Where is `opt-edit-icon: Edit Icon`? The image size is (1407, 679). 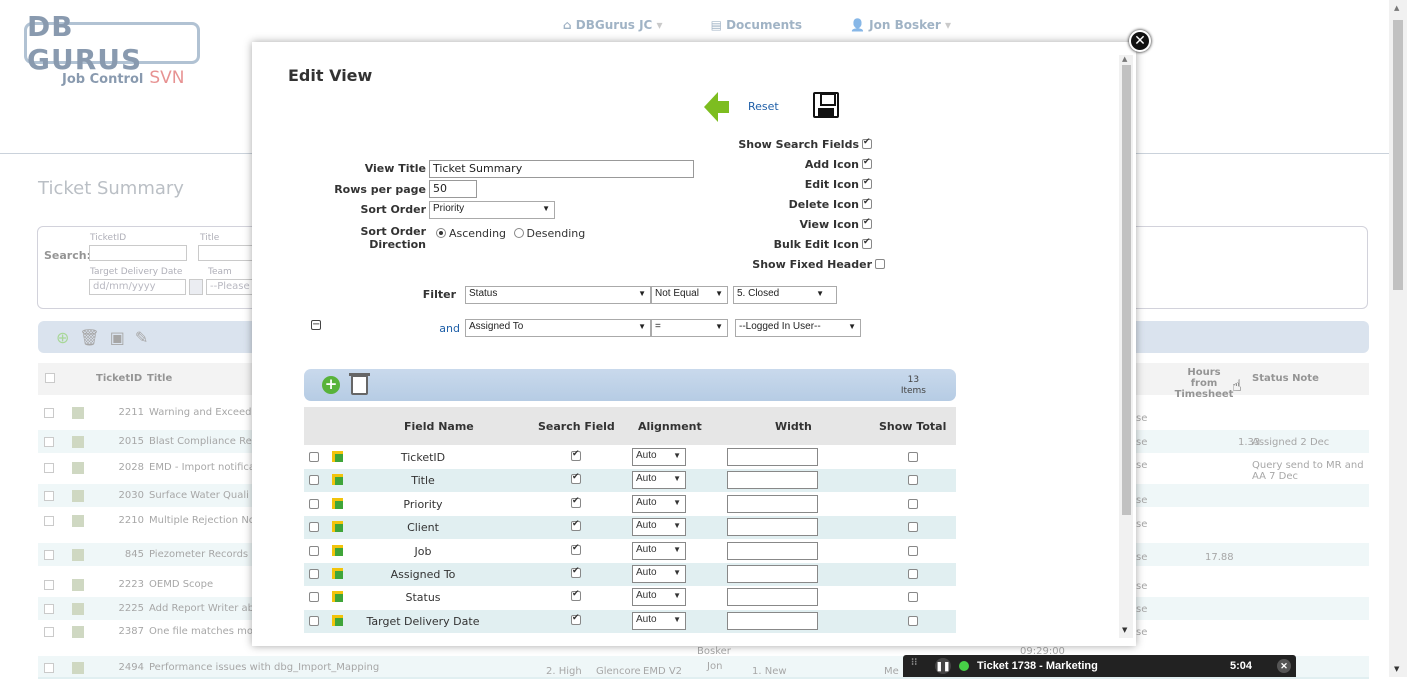
opt-edit-icon: Edit Icon is located at coordinates (802, 184).